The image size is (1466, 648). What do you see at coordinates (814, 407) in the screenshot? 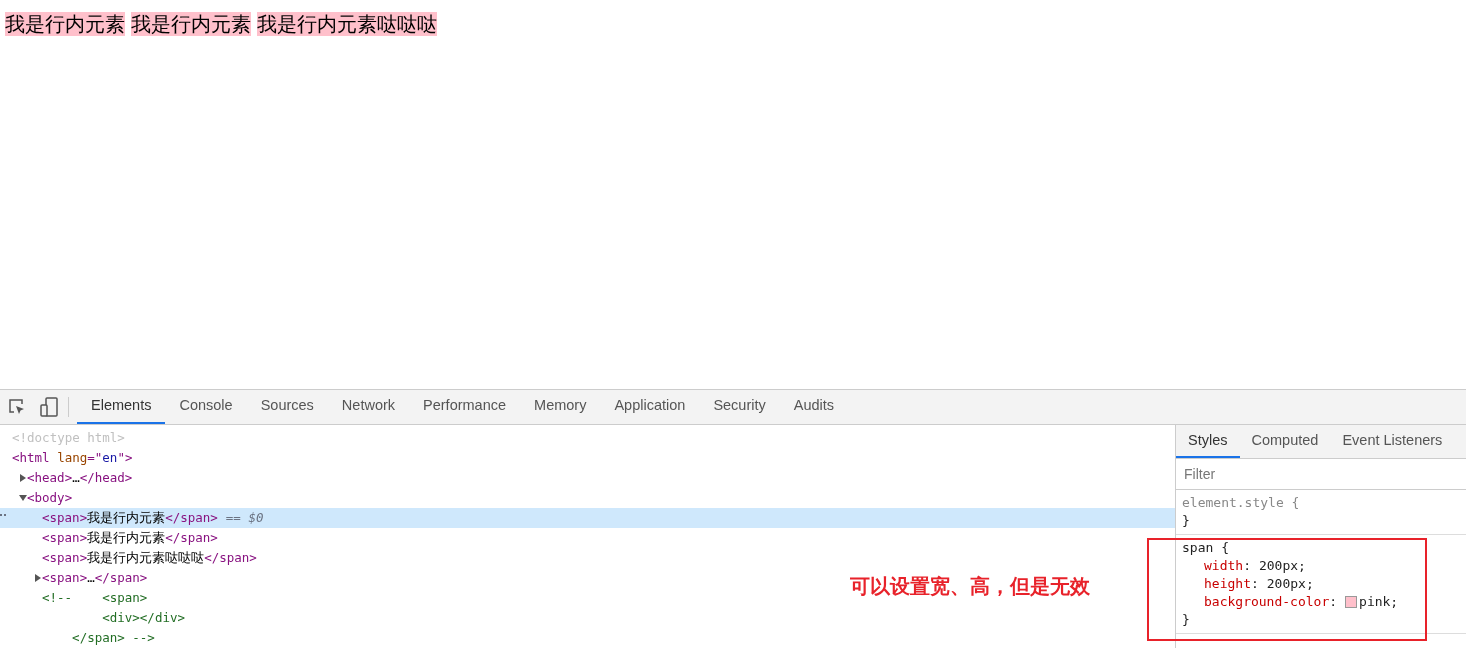
I see `devtools-tab: Audits` at bounding box center [814, 407].